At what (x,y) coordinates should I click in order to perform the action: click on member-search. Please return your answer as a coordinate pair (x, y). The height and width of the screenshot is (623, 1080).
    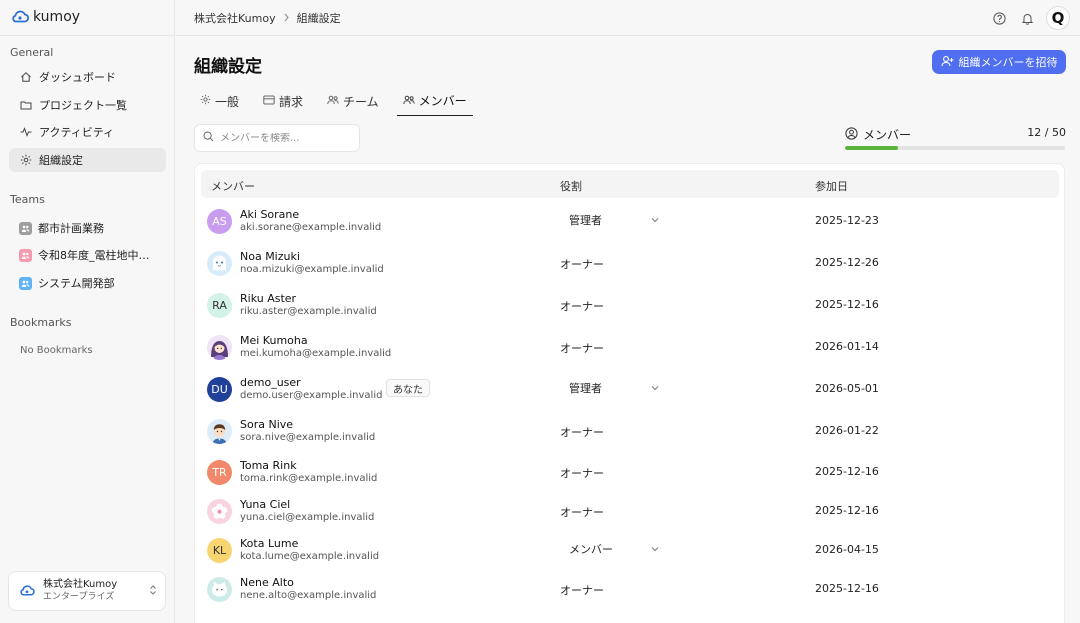
    Looking at the image, I should click on (277, 138).